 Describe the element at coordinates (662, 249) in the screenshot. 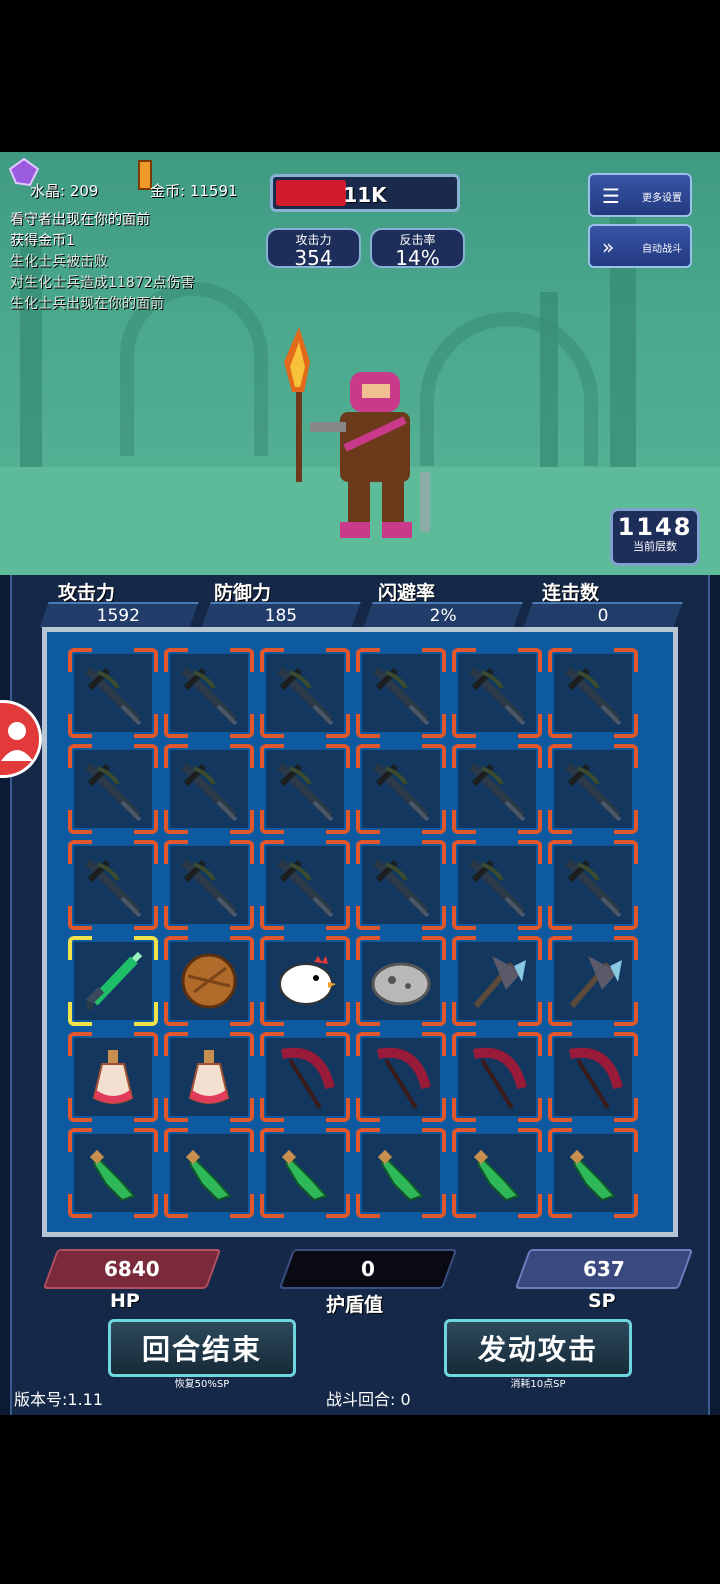

I see `auto-battle-label: 自动战斗` at that location.